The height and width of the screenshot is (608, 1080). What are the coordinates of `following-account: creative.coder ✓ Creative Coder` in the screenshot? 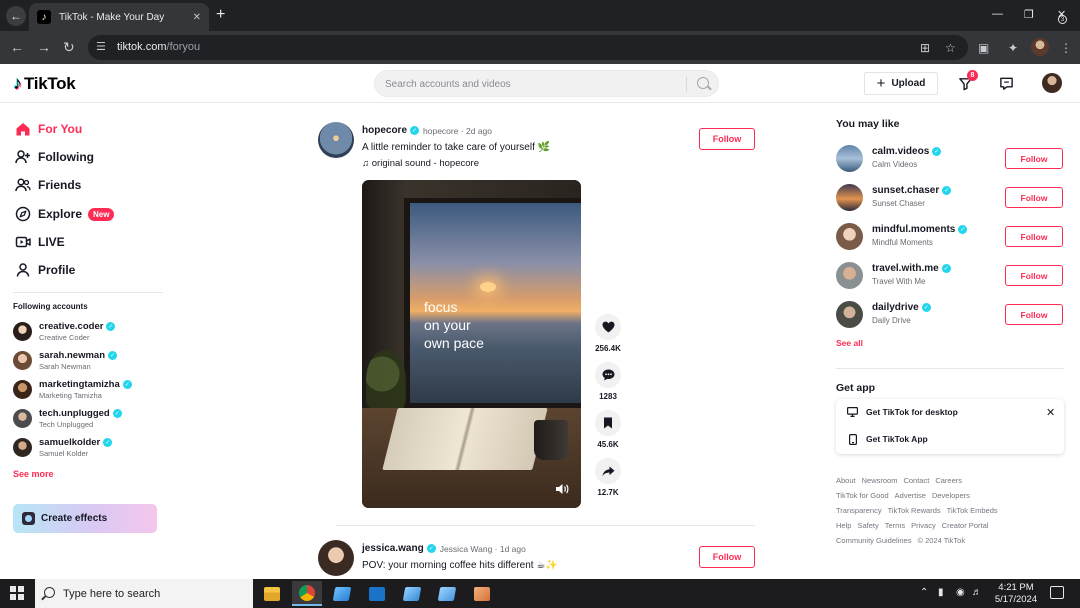 It's located at (93, 332).